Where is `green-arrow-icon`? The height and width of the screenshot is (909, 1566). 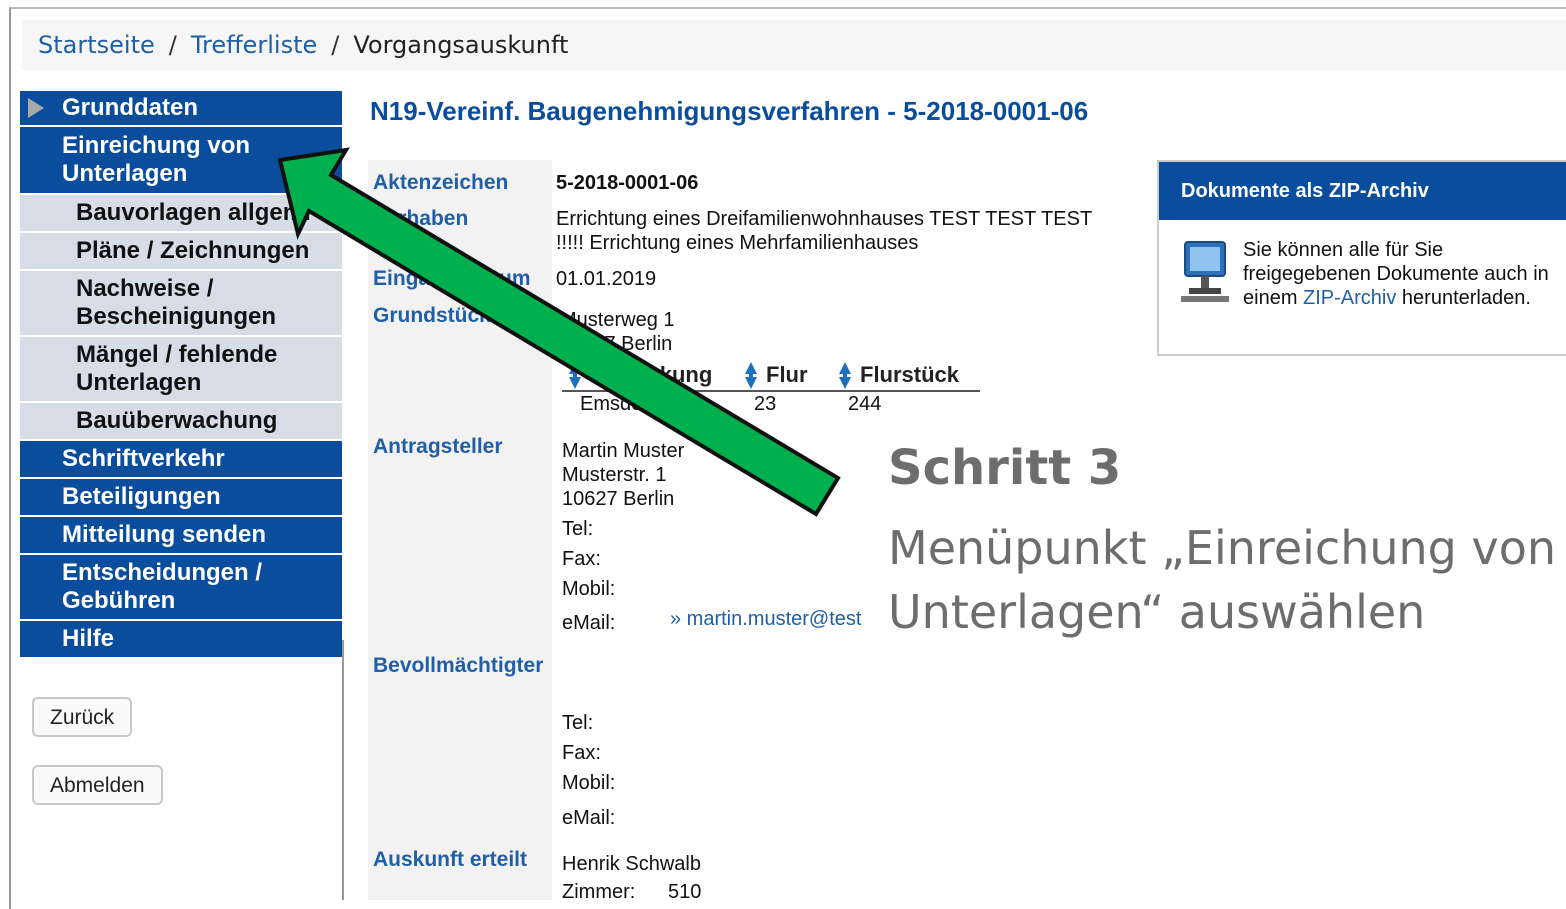
green-arrow-icon is located at coordinates (559, 332).